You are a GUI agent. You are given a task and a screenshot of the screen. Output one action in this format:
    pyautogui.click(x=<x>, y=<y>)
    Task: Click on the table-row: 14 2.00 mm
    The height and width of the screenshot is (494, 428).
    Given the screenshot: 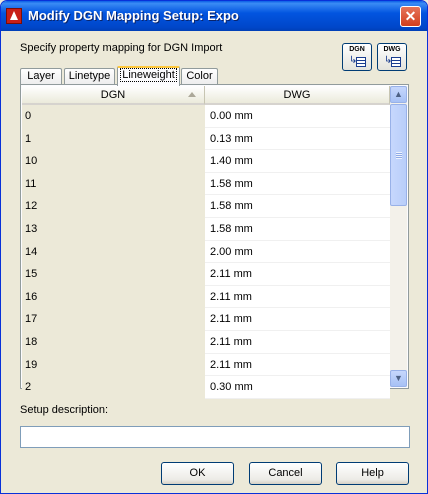 What is the action you would take?
    pyautogui.click(x=206, y=252)
    